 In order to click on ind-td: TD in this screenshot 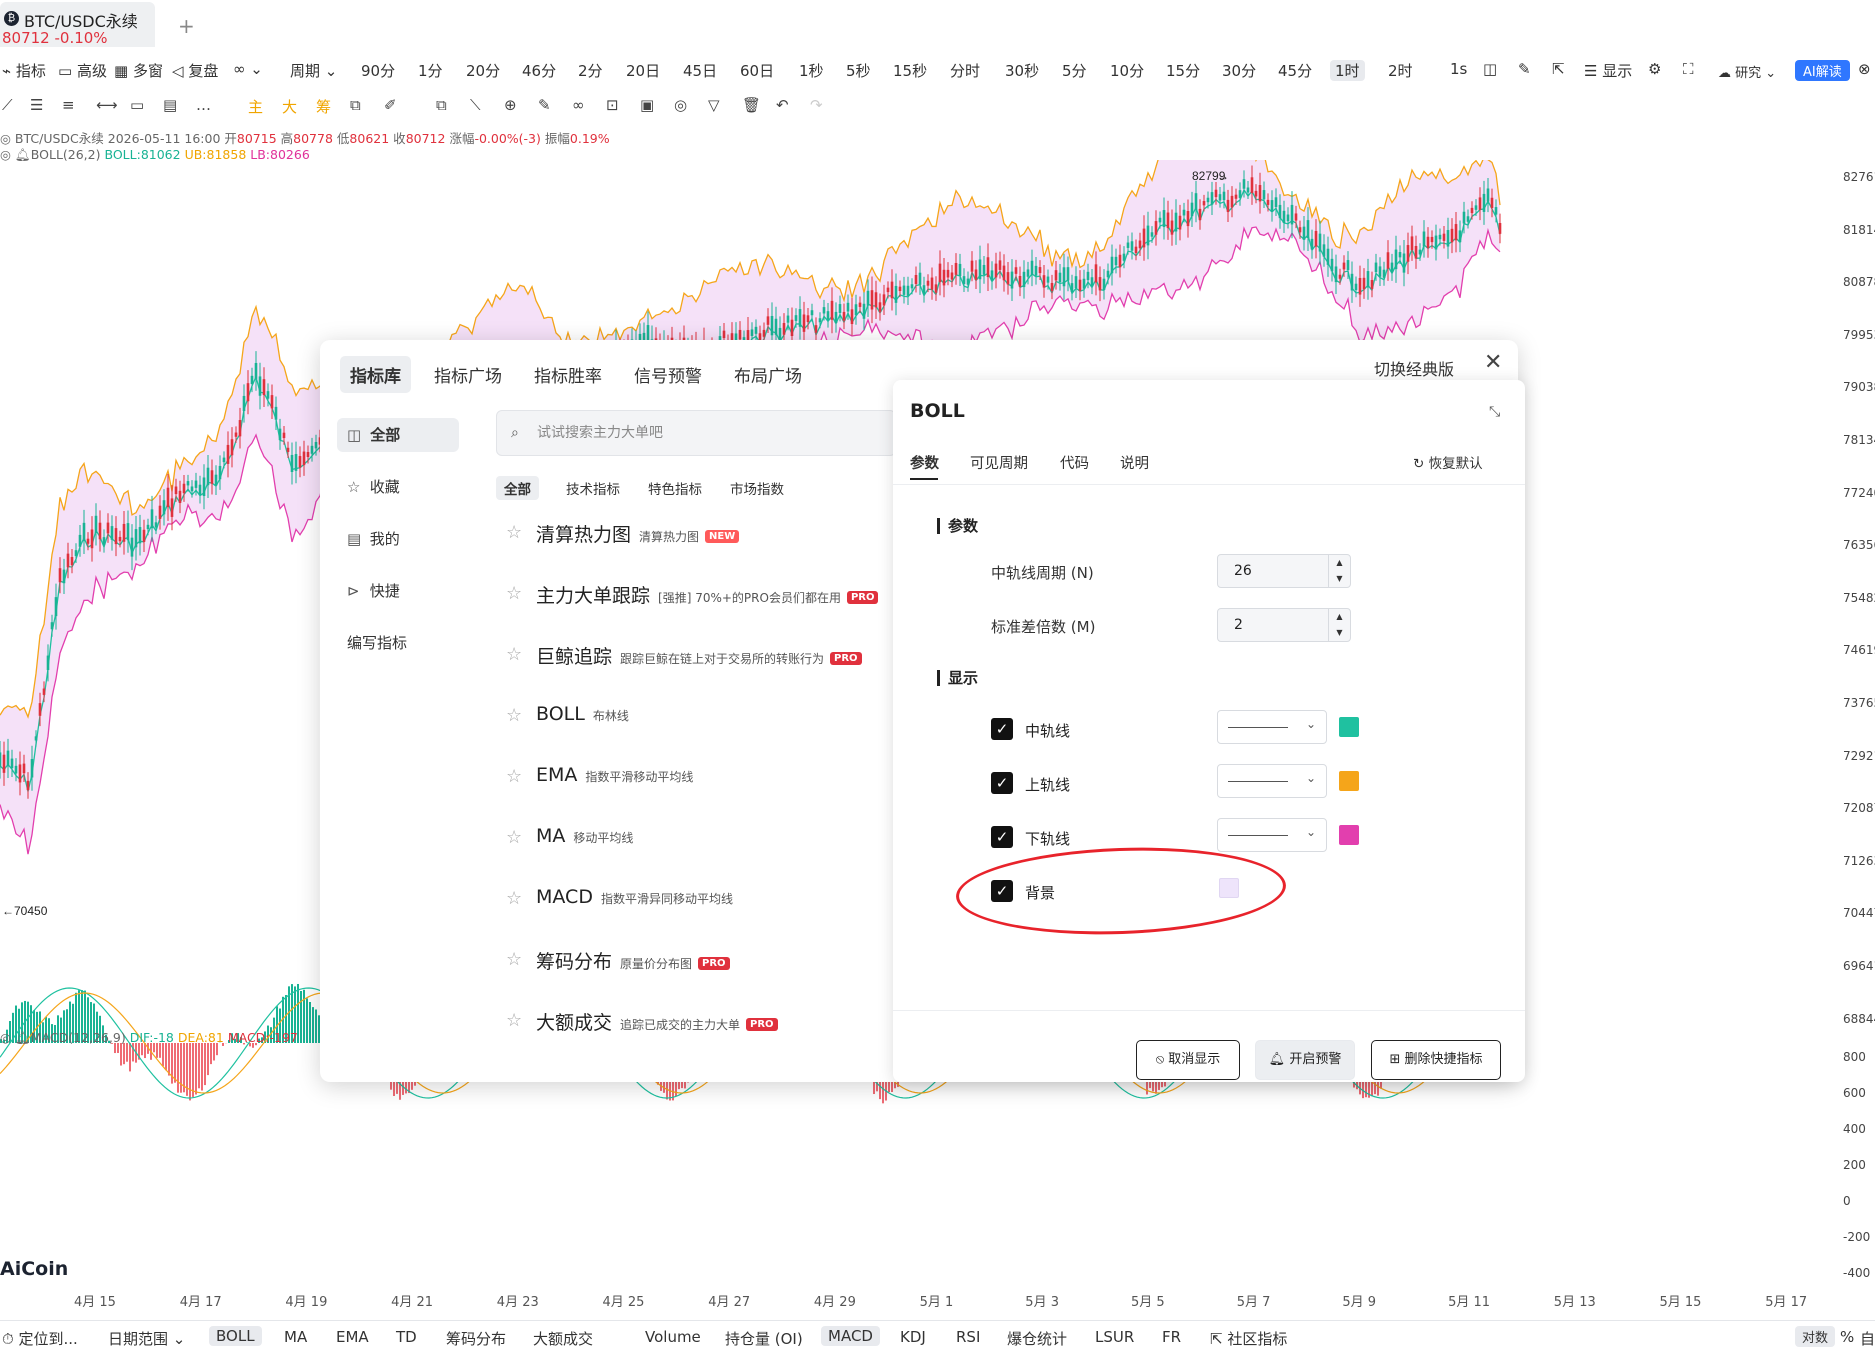, I will do `click(406, 1337)`.